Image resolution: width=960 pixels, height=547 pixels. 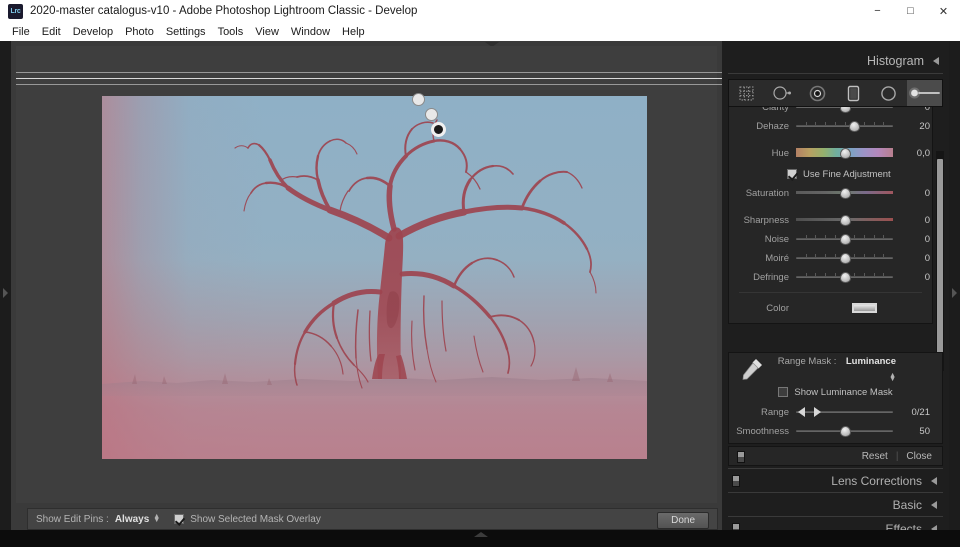 I want to click on range-handle-high, so click(x=817, y=412).